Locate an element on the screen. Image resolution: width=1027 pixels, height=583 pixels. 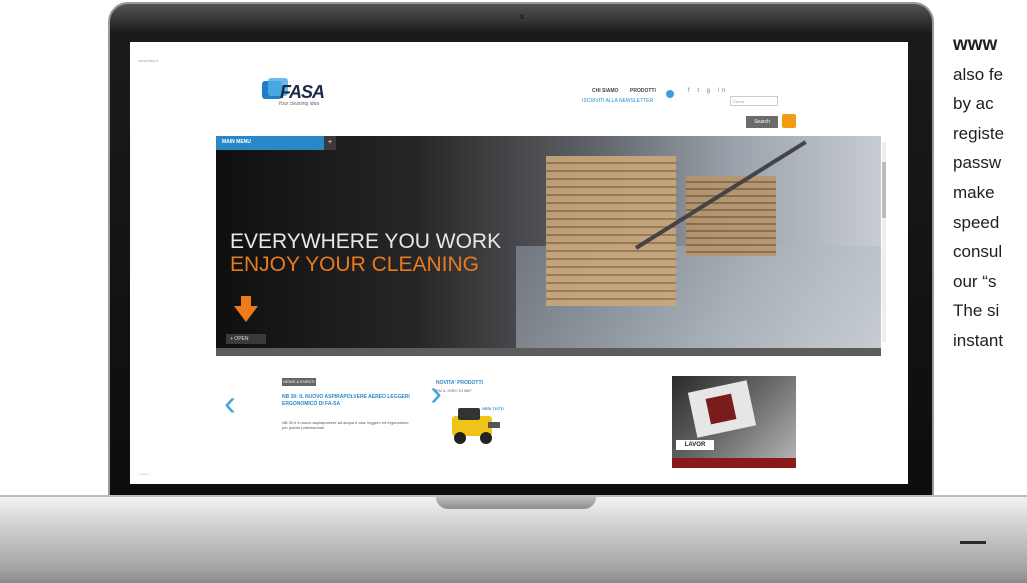
search-button: Search is located at coordinates (762, 122).